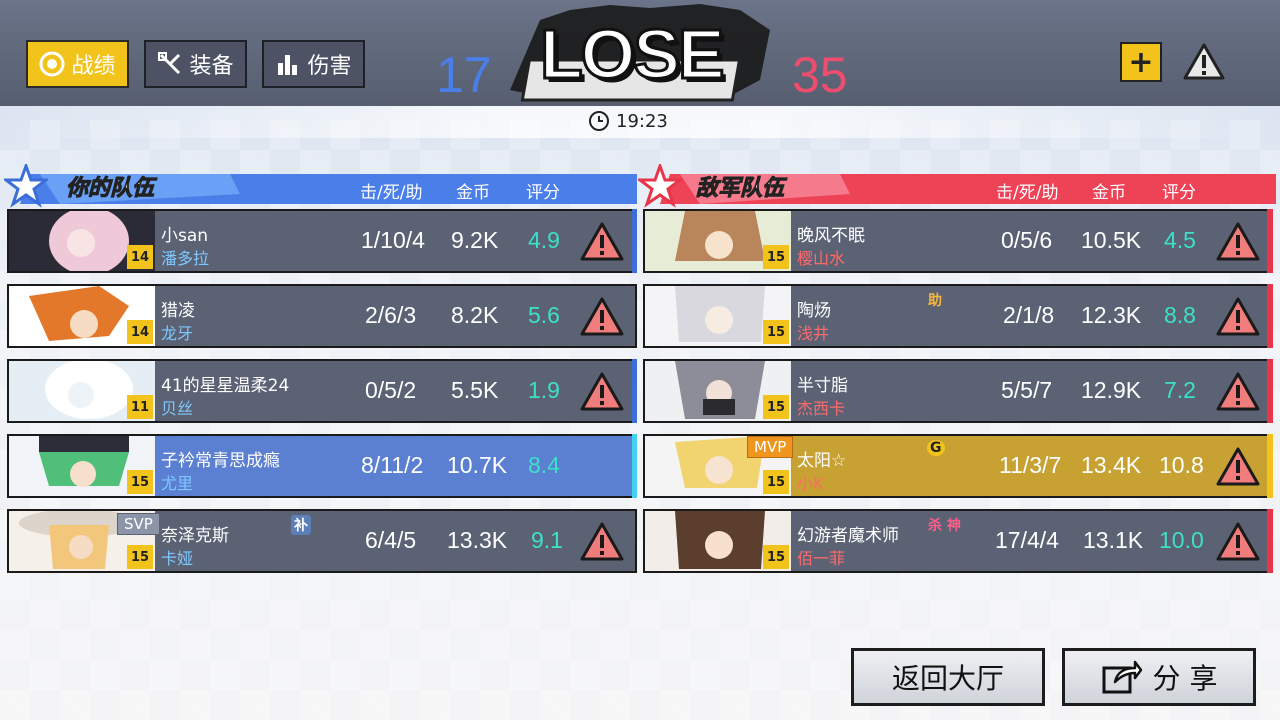 This screenshot has height=720, width=1280. What do you see at coordinates (477, 465) in the screenshot?
I see `gold-value: 10.7K` at bounding box center [477, 465].